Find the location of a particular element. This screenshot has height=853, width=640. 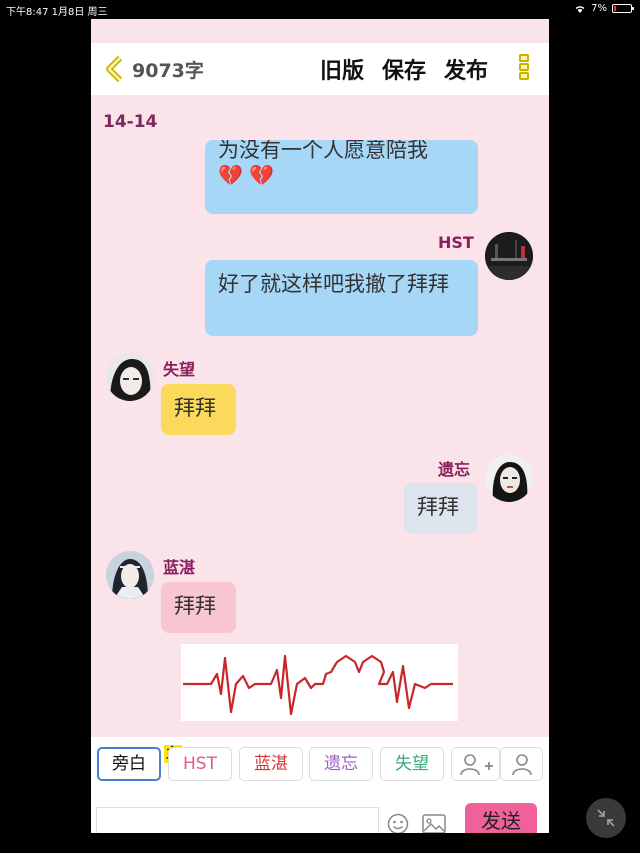

collapse-button is located at coordinates (606, 818).